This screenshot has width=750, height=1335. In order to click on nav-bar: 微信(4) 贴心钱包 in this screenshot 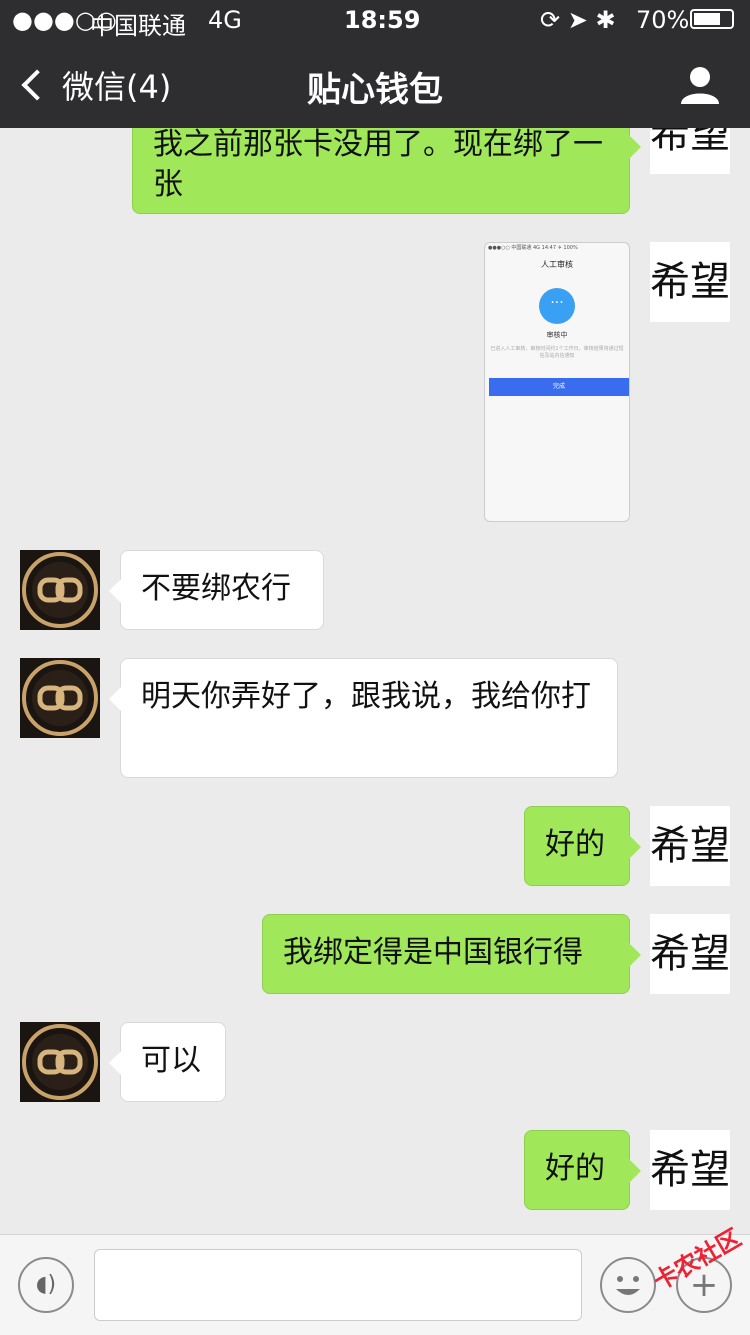, I will do `click(375, 84)`.